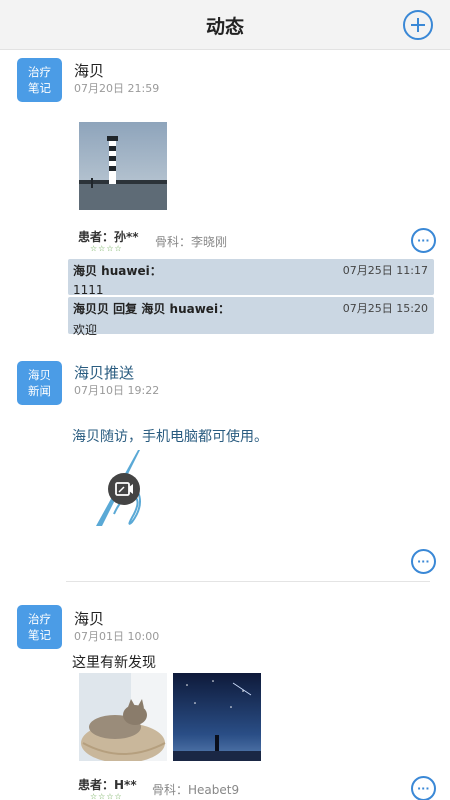  Describe the element at coordinates (251, 278) in the screenshot. I see `reply-item: 海贝 huawei： 07月25日 11:17 1111` at that location.